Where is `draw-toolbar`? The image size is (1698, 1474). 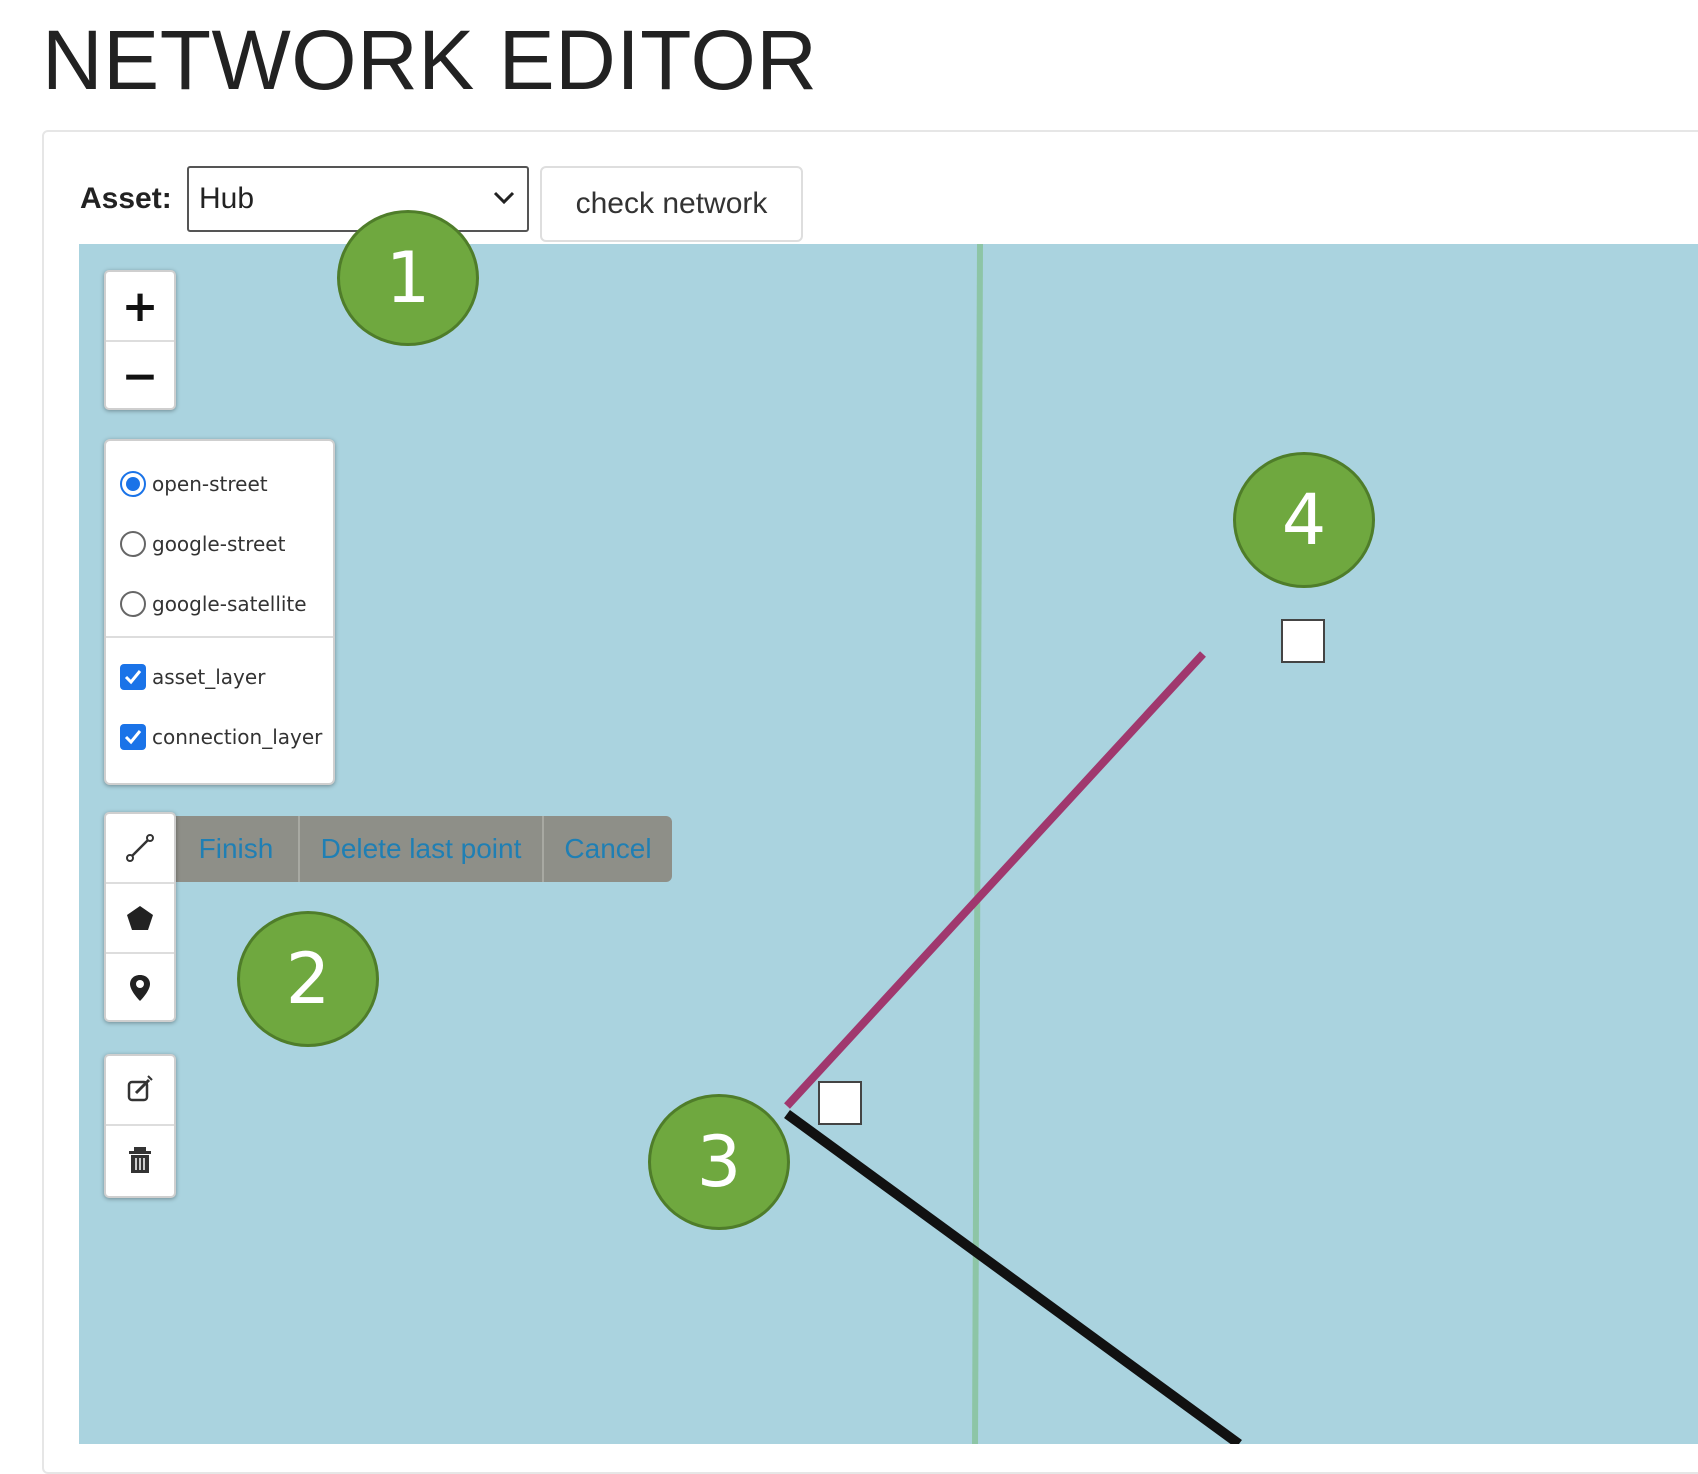 draw-toolbar is located at coordinates (140, 917).